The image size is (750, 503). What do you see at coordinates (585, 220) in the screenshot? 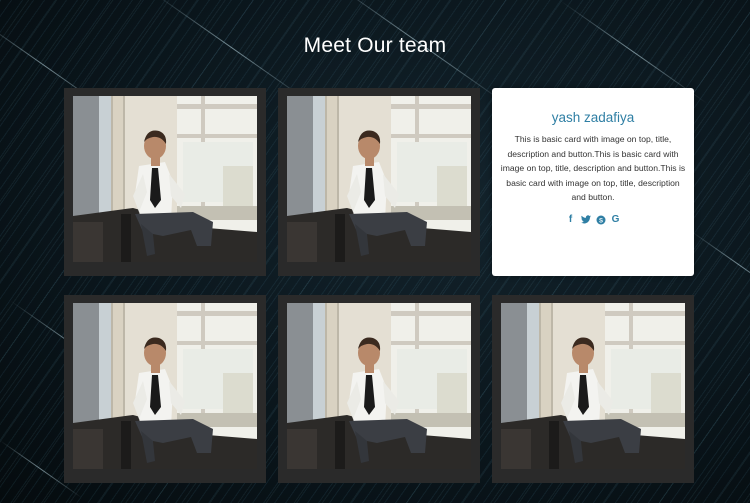
I see `twitter-icon` at bounding box center [585, 220].